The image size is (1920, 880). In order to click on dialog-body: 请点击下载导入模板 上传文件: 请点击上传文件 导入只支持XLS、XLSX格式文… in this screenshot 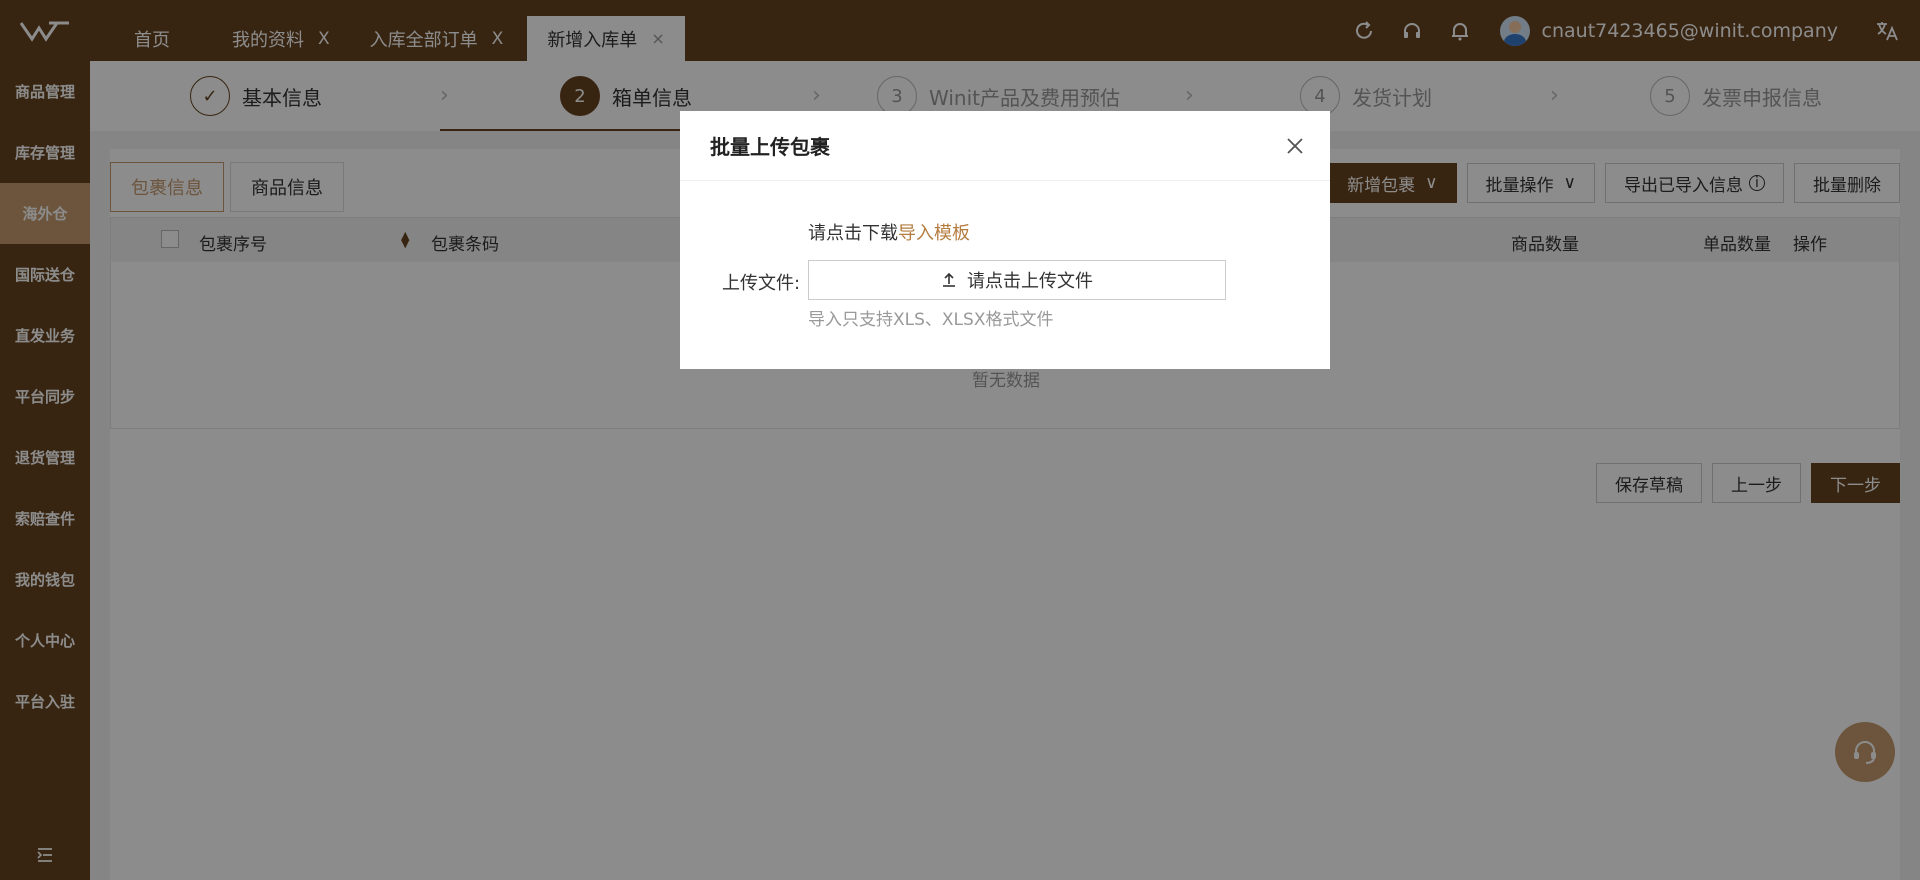, I will do `click(1005, 275)`.